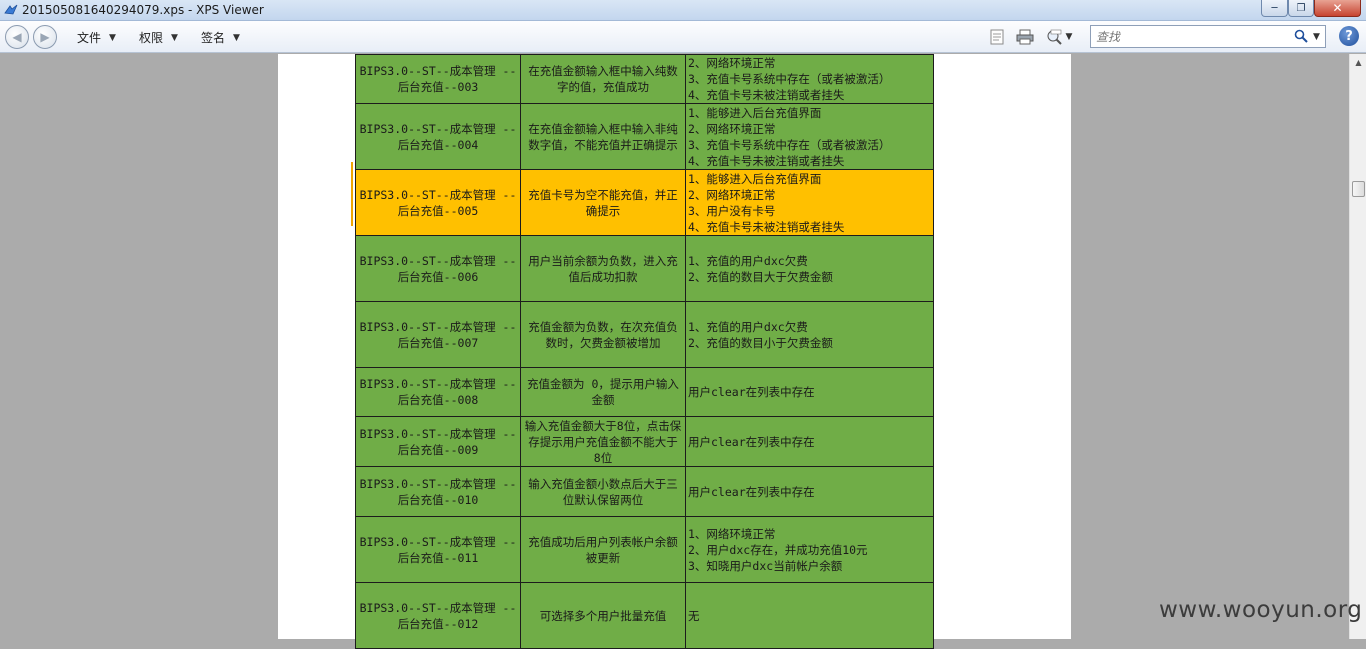  Describe the element at coordinates (89, 38) in the screenshot. I see `menu-file-label: 文件` at that location.